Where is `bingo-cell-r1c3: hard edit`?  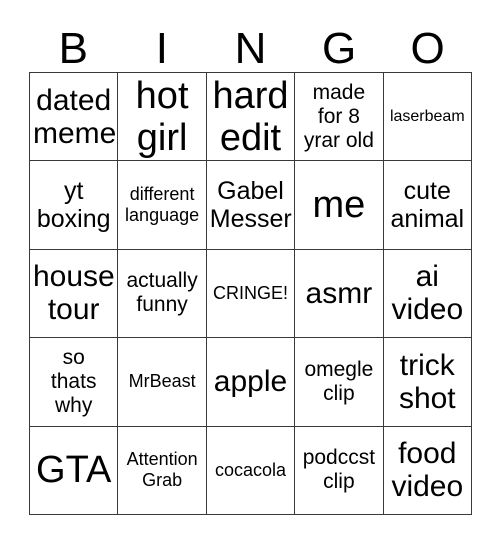
bingo-cell-r1c3: hard edit is located at coordinates (251, 117).